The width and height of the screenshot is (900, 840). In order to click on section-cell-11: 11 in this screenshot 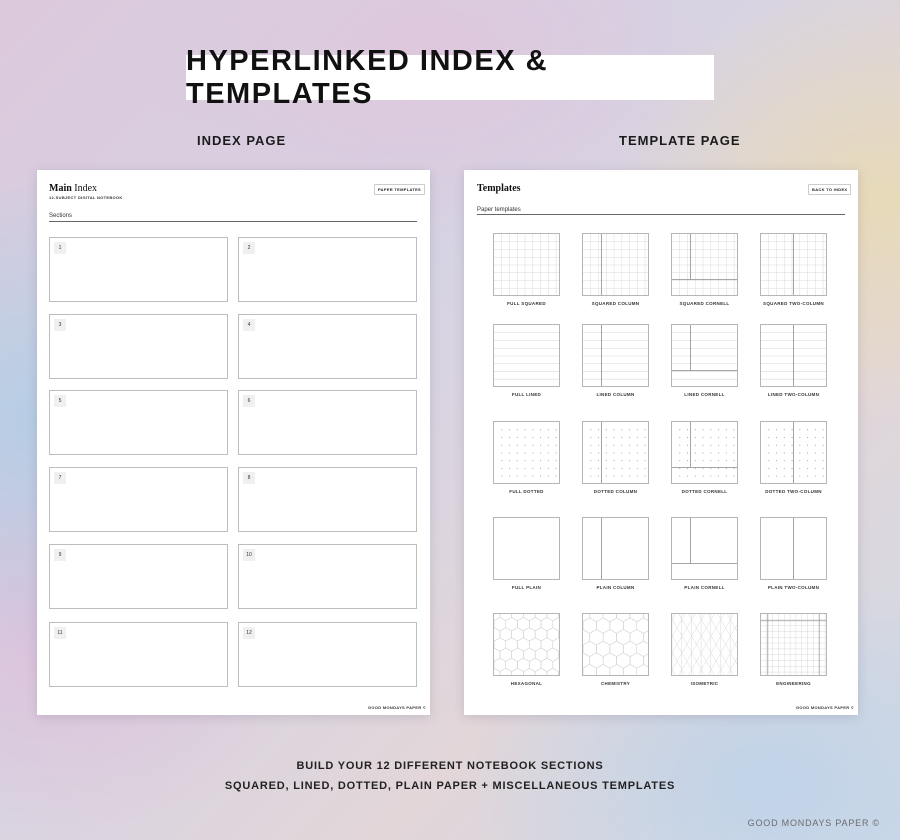, I will do `click(138, 654)`.